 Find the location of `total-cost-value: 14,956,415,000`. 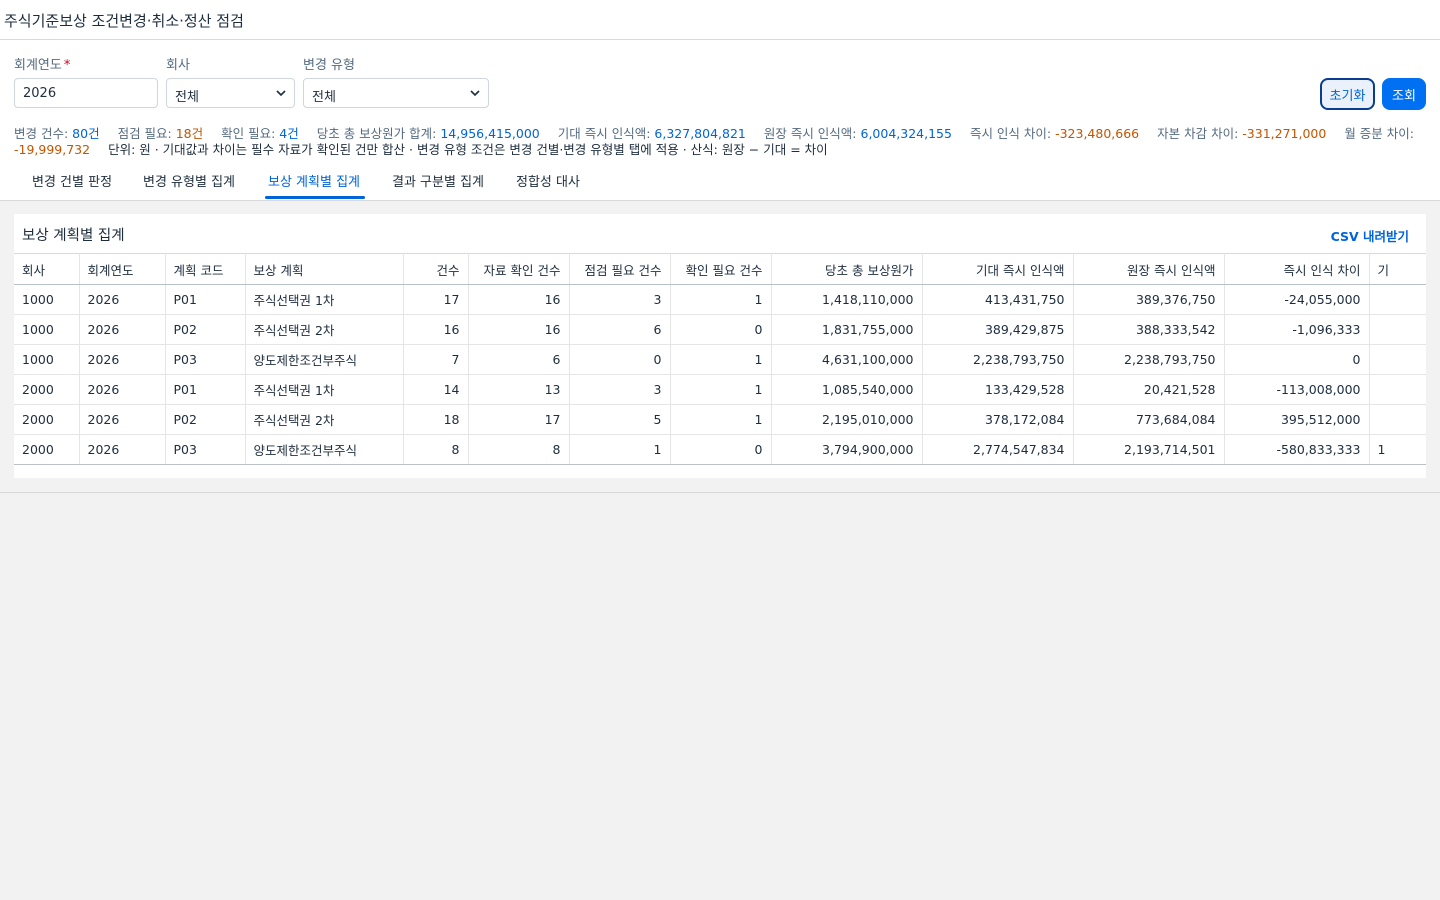

total-cost-value: 14,956,415,000 is located at coordinates (490, 133).